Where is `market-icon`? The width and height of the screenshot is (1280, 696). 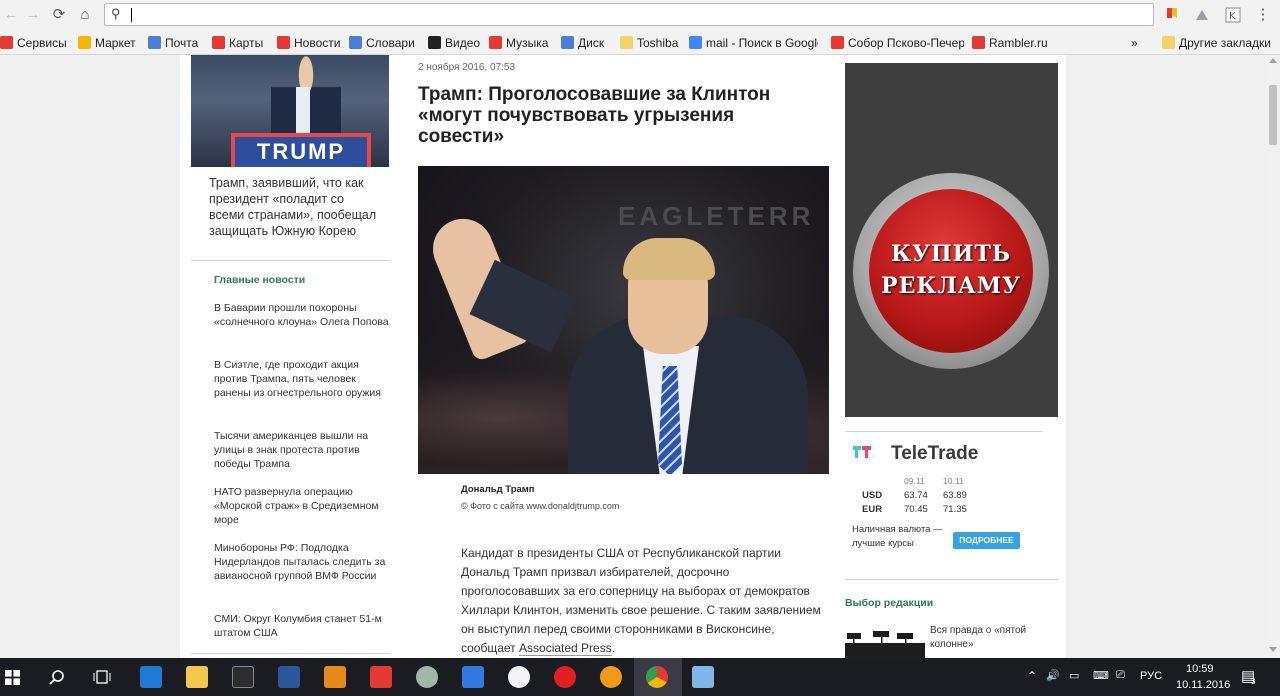 market-icon is located at coordinates (84, 42).